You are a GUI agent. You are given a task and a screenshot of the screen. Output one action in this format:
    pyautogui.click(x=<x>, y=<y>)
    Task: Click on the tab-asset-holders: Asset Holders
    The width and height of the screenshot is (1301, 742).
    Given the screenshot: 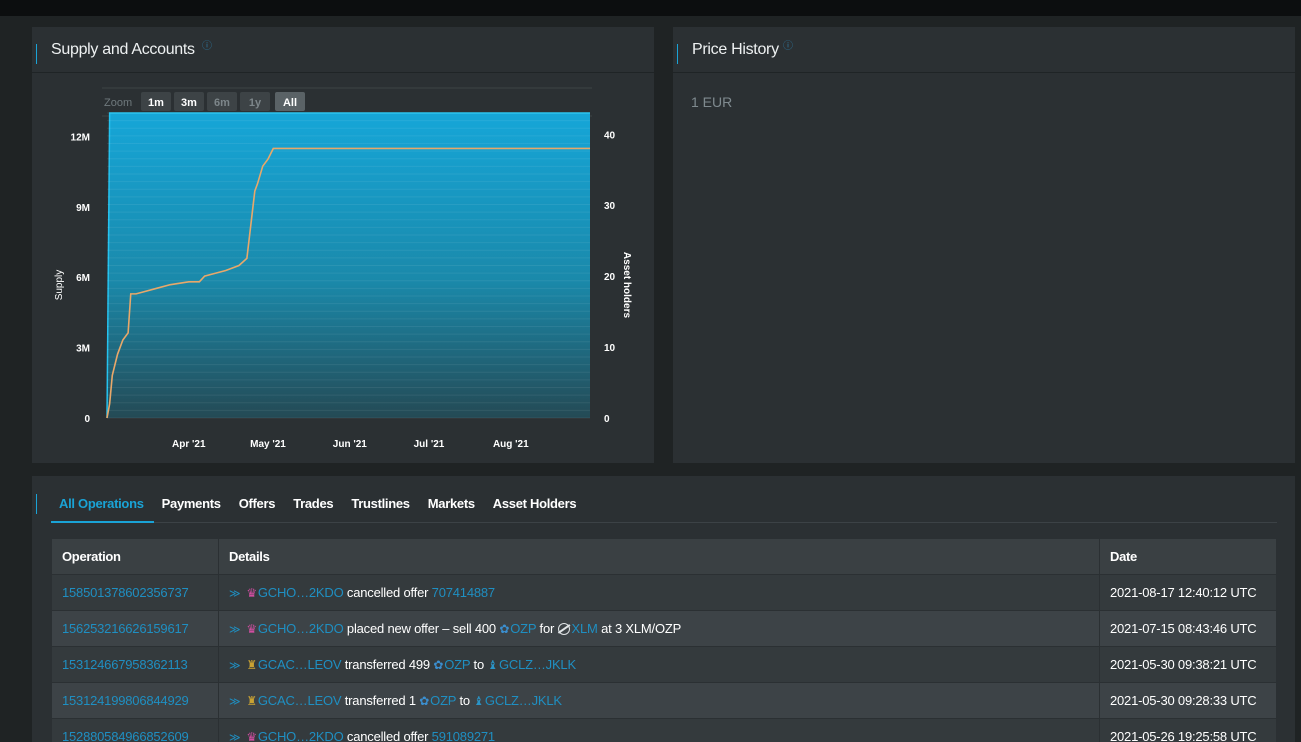 What is the action you would take?
    pyautogui.click(x=535, y=503)
    